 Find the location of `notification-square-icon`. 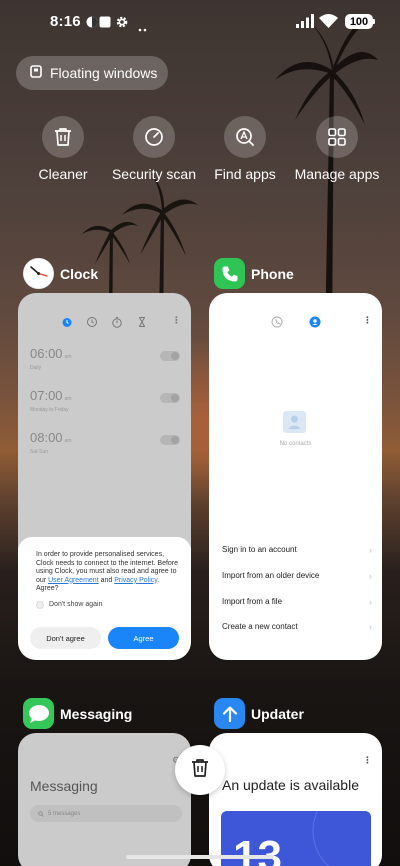

notification-square-icon is located at coordinates (105, 24).